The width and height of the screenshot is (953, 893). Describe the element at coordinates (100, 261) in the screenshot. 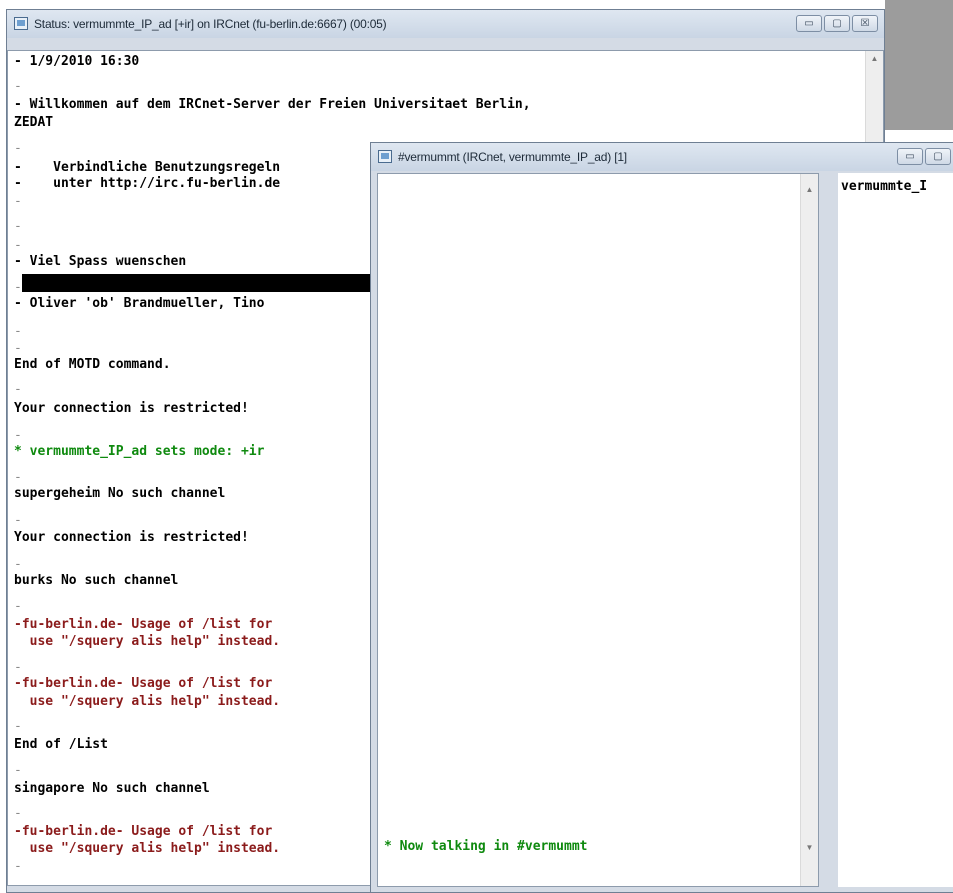

I see `status-line: - Viel Spass wuenschen` at that location.